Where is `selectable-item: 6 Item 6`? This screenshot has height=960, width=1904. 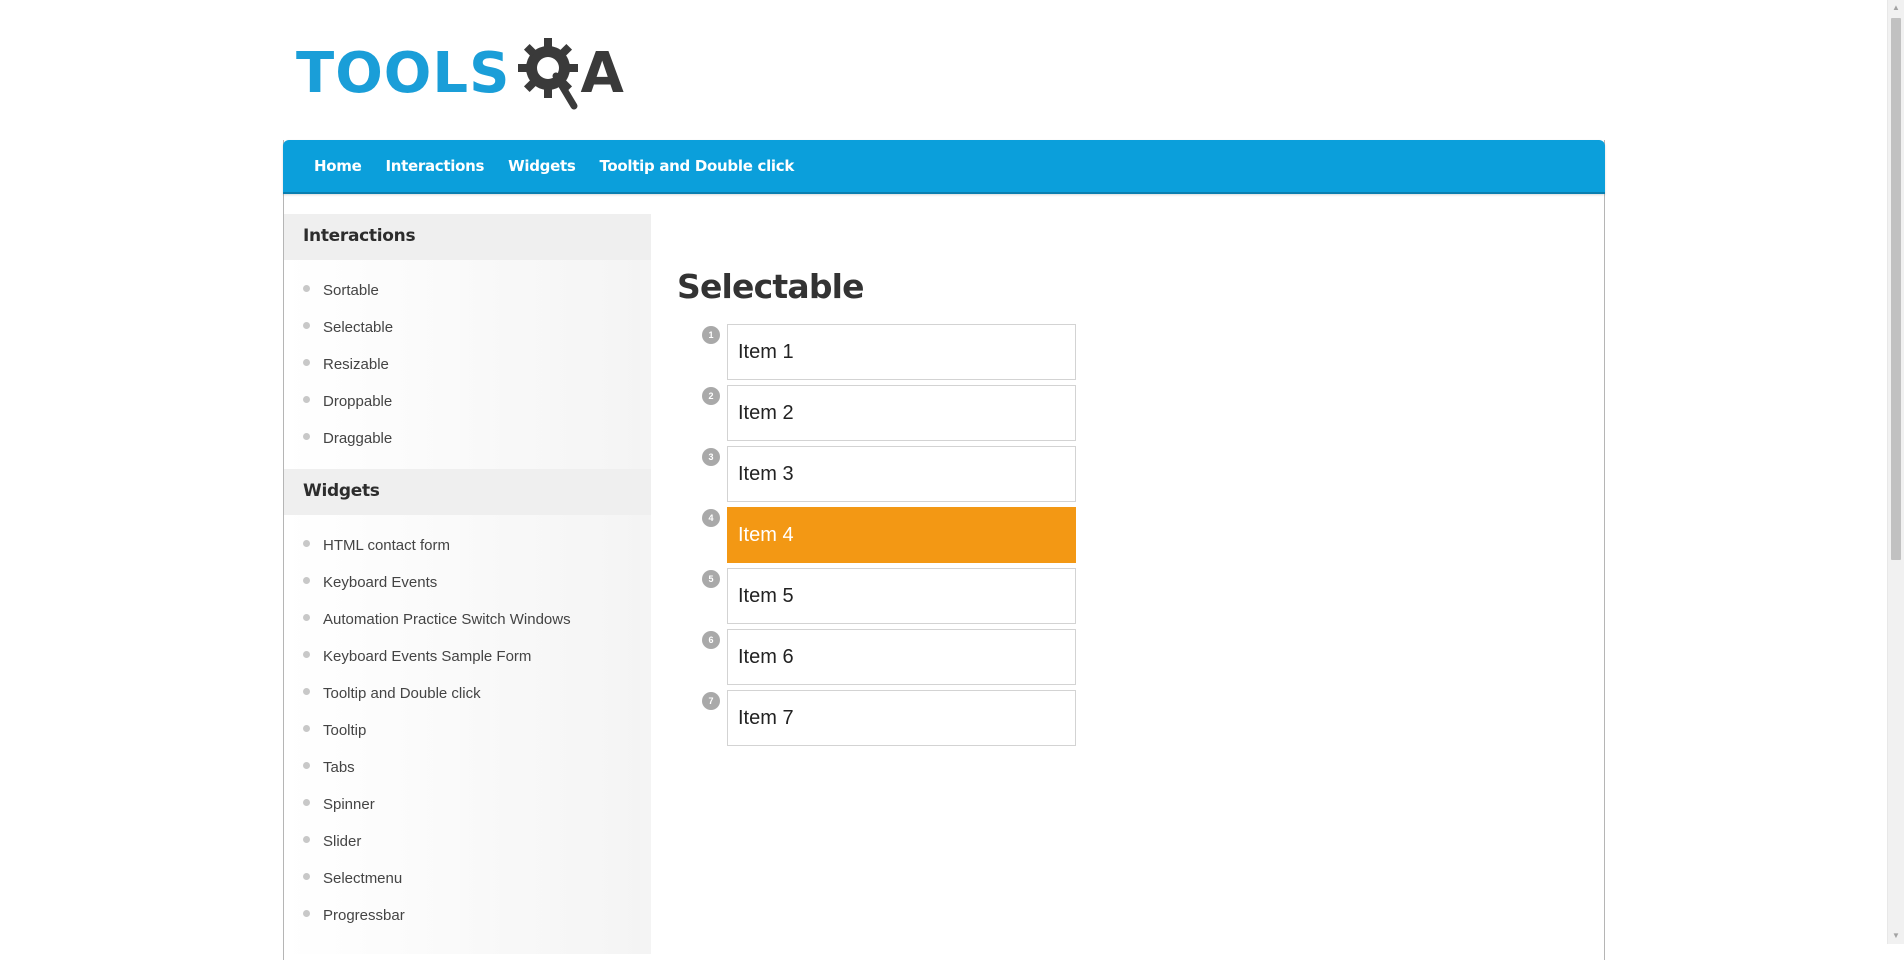
selectable-item: 6 Item 6 is located at coordinates (889, 657).